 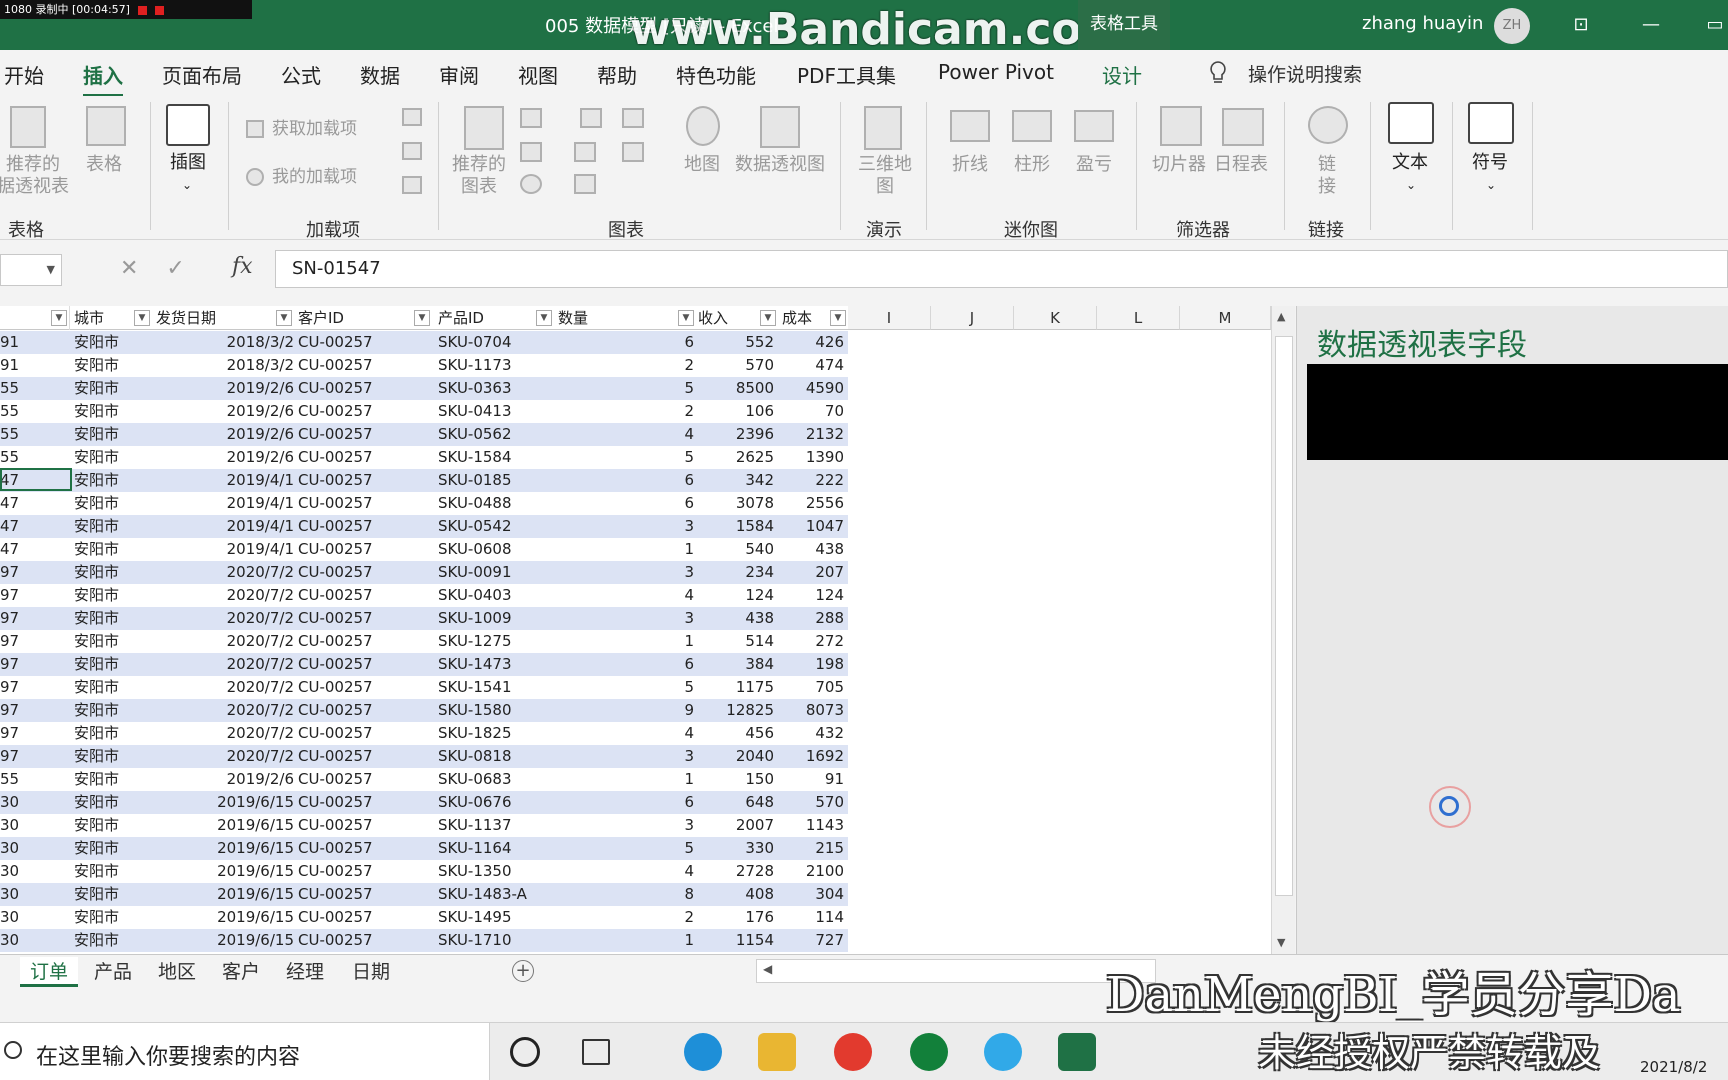 What do you see at coordinates (813, 848) in the screenshot?
I see `cell-cost: 215` at bounding box center [813, 848].